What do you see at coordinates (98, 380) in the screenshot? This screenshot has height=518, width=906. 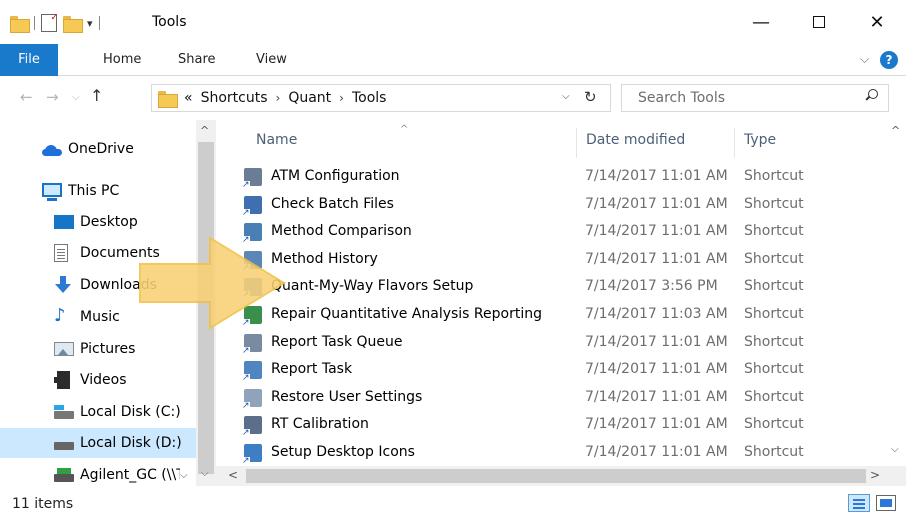 I see `nav-item-videos: Videos` at bounding box center [98, 380].